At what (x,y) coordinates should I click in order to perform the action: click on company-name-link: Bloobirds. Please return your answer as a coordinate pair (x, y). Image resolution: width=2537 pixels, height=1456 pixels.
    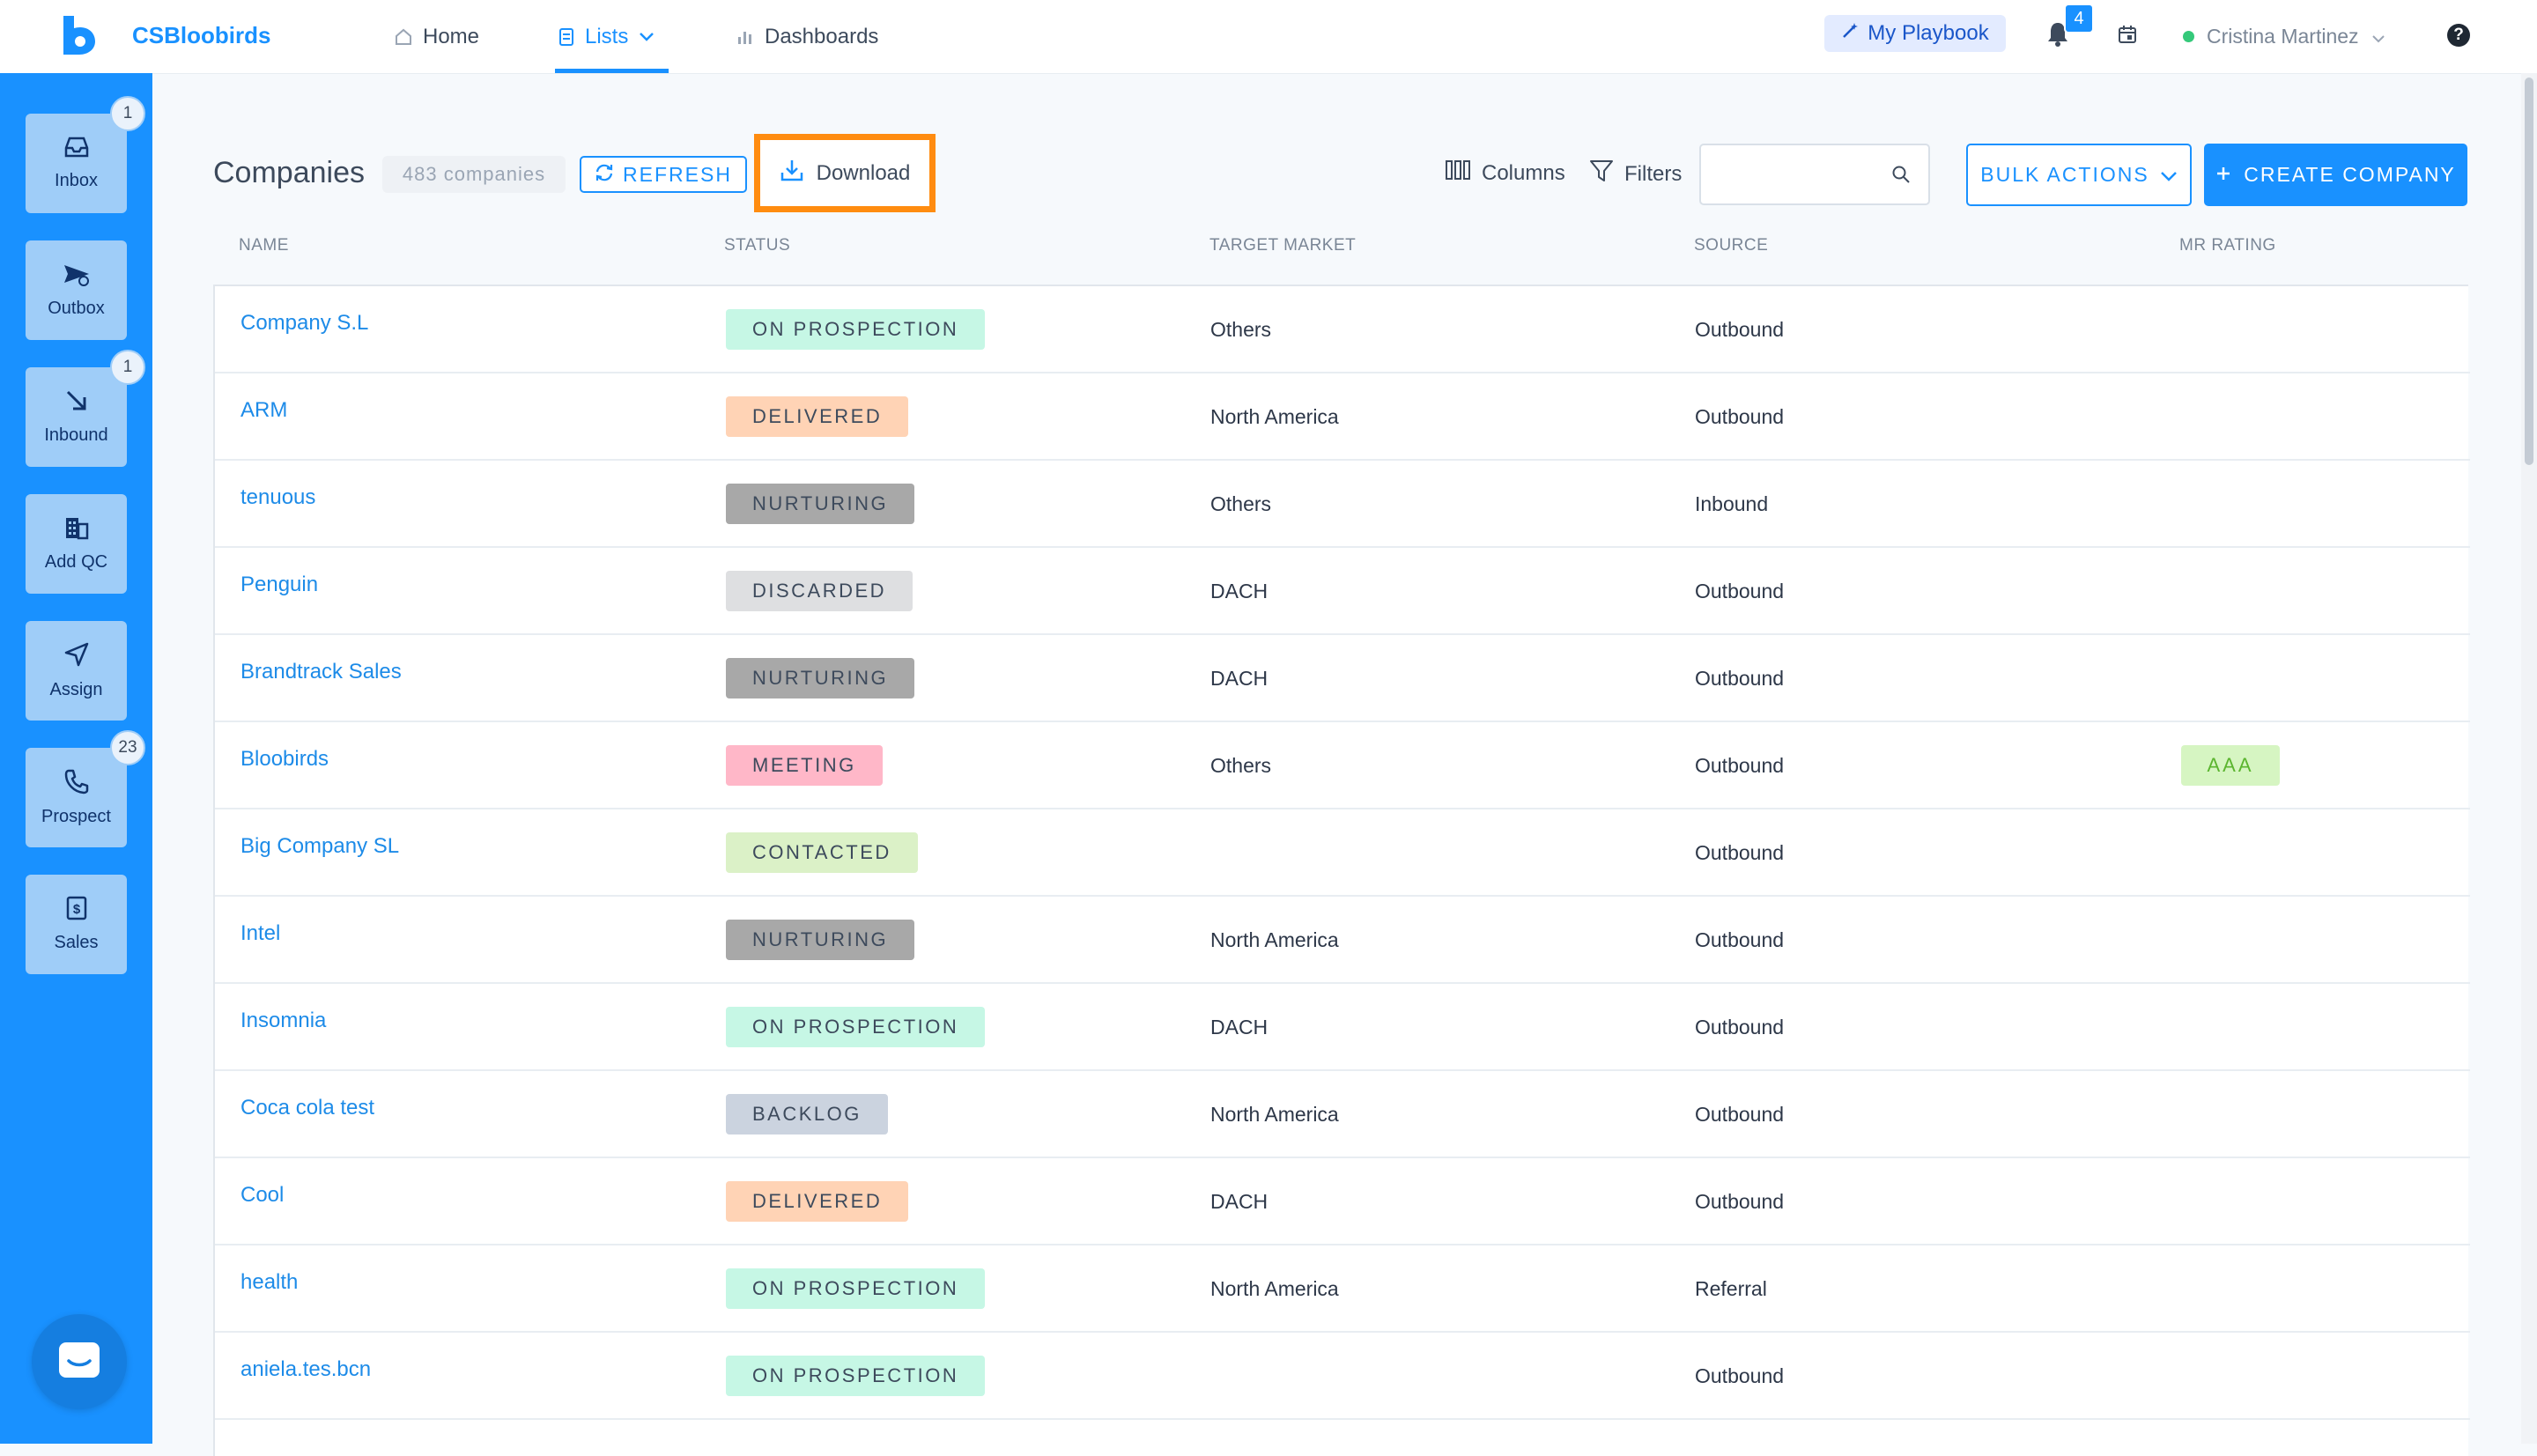
    Looking at the image, I should click on (284, 759).